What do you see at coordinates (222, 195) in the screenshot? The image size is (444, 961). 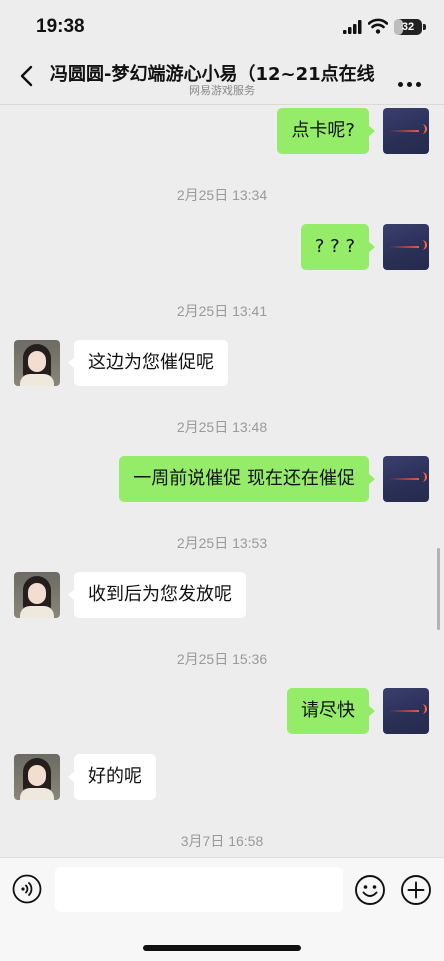 I see `message-timestamp: 2月25日 13:34` at bounding box center [222, 195].